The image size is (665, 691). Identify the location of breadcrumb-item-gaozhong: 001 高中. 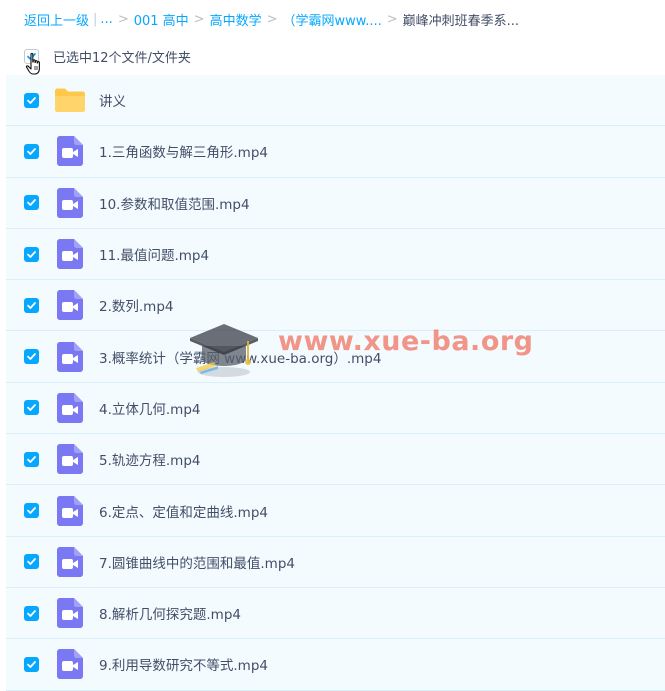
(161, 19).